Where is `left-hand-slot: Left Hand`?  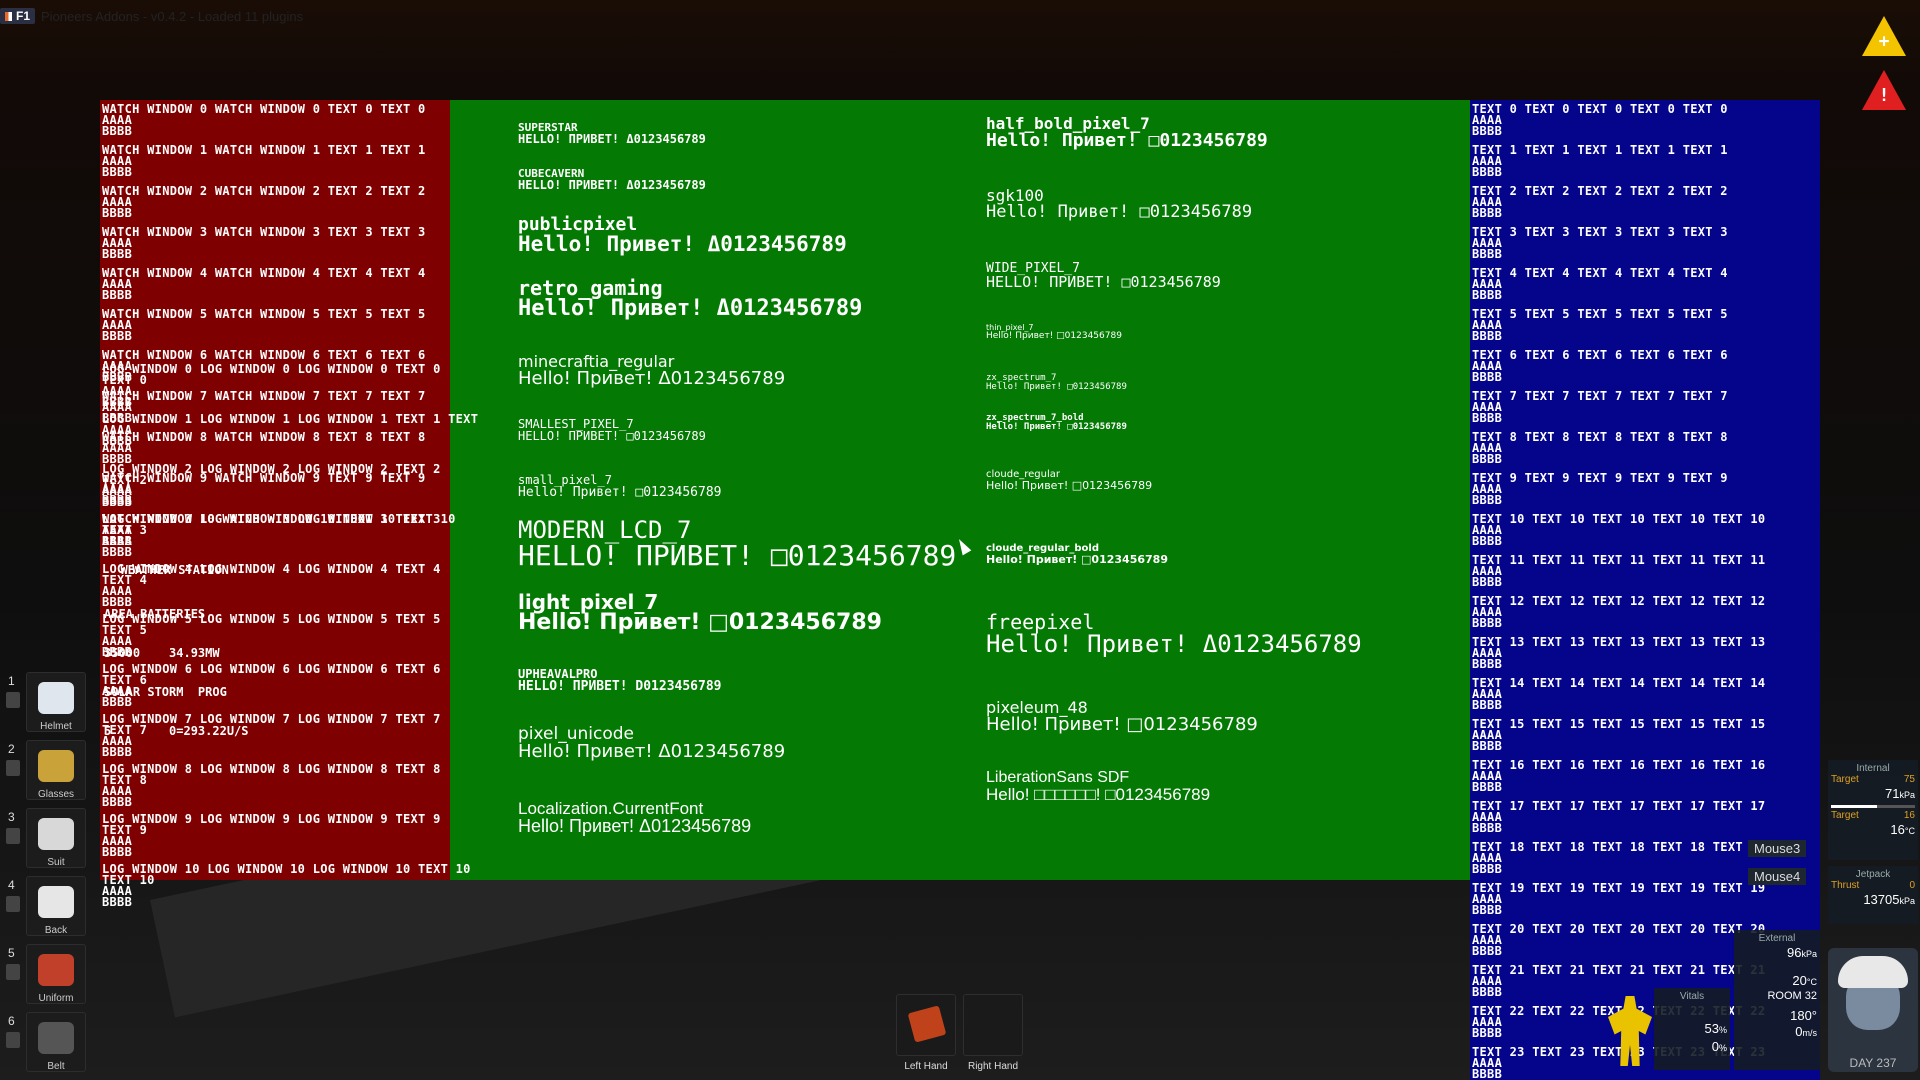 left-hand-slot: Left Hand is located at coordinates (926, 1033).